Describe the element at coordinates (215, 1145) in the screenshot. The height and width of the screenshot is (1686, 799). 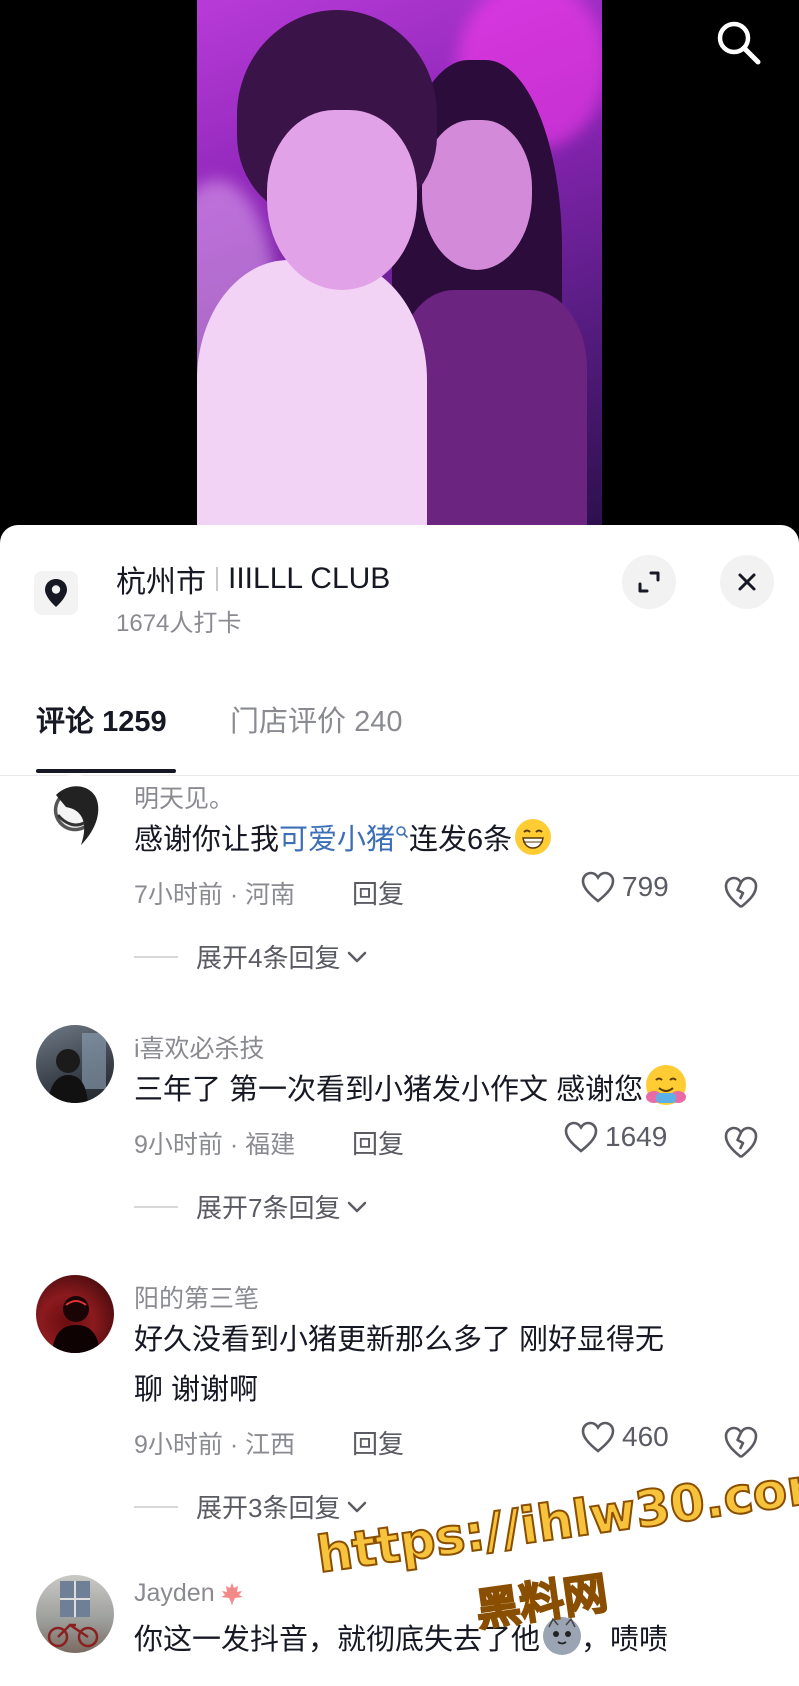
I see `comment-time-region: 9小时前 · 福建` at that location.